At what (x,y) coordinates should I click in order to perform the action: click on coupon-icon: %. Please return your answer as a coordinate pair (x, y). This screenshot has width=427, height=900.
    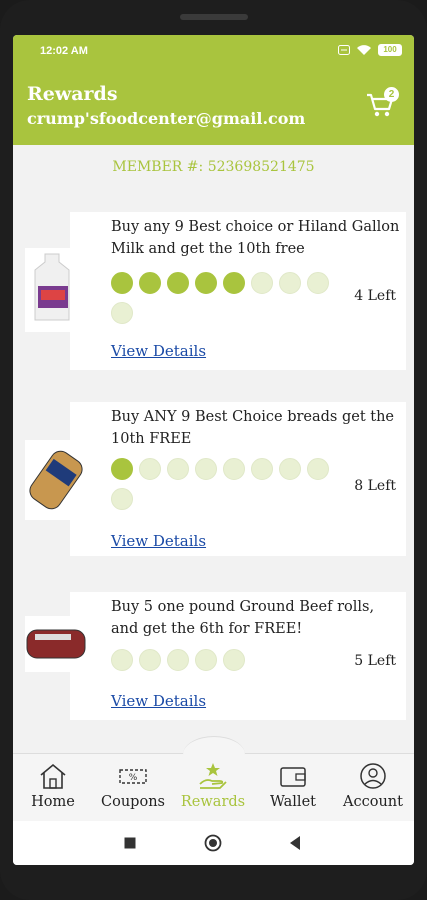
    Looking at the image, I should click on (133, 776).